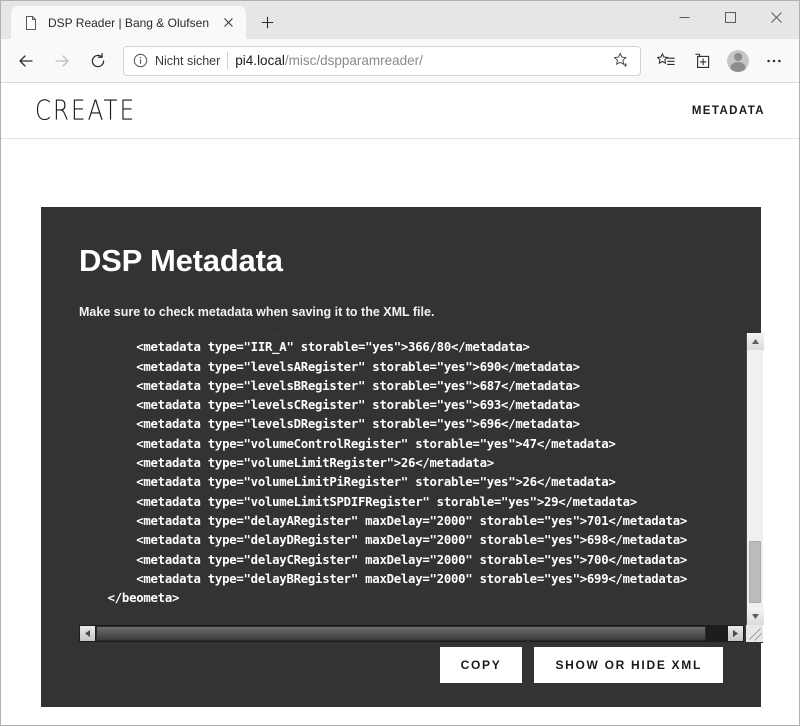 The height and width of the screenshot is (726, 800). I want to click on new-tab-button, so click(267, 22).